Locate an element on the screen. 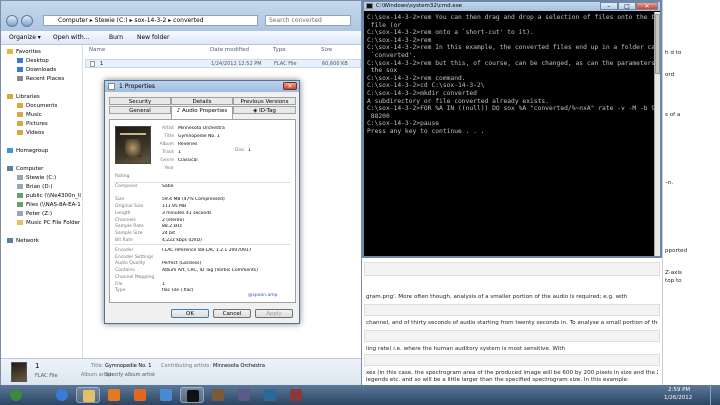 Image resolution: width=720 pixels, height=405 pixels. composer-label: Composer is located at coordinates (126, 186).